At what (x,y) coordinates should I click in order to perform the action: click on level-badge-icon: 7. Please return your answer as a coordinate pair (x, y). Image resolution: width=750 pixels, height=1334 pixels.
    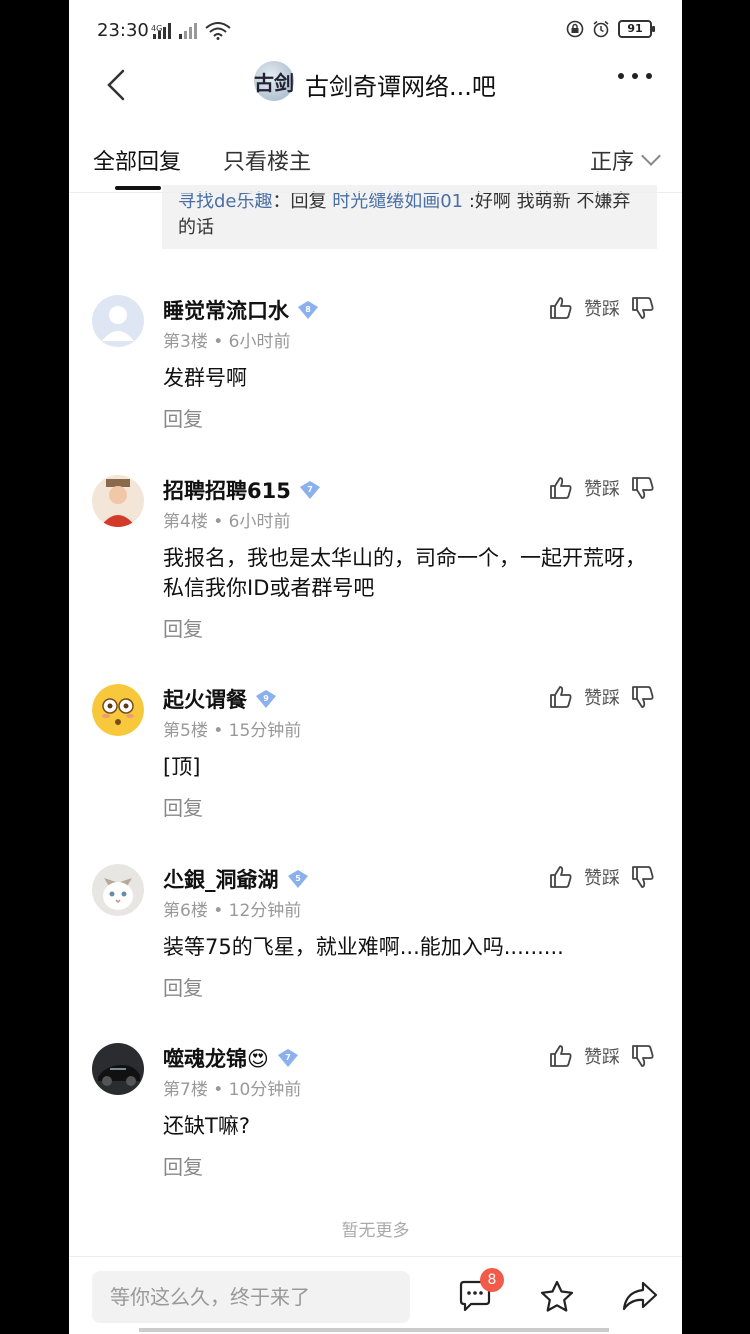
    Looking at the image, I should click on (287, 1058).